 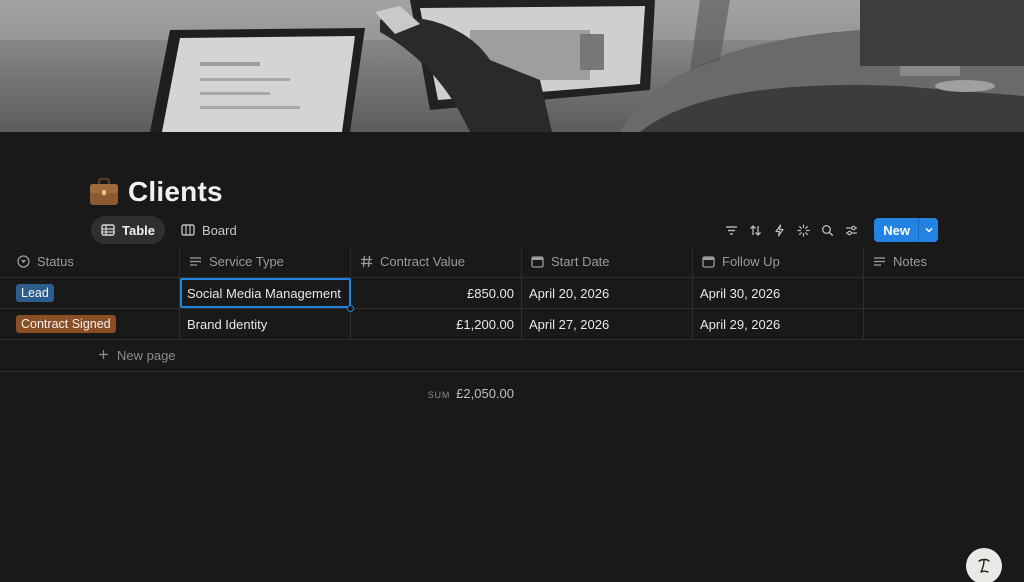 I want to click on sum-calculation: SUM £2,050.00, so click(x=471, y=393).